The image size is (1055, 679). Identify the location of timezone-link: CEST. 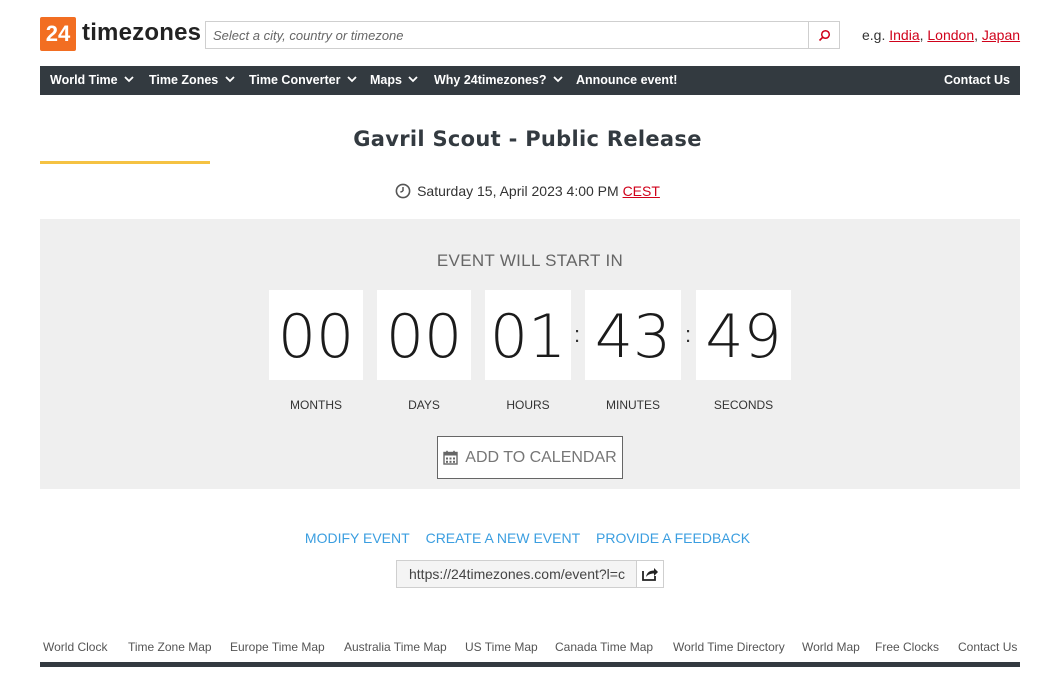
(641, 191).